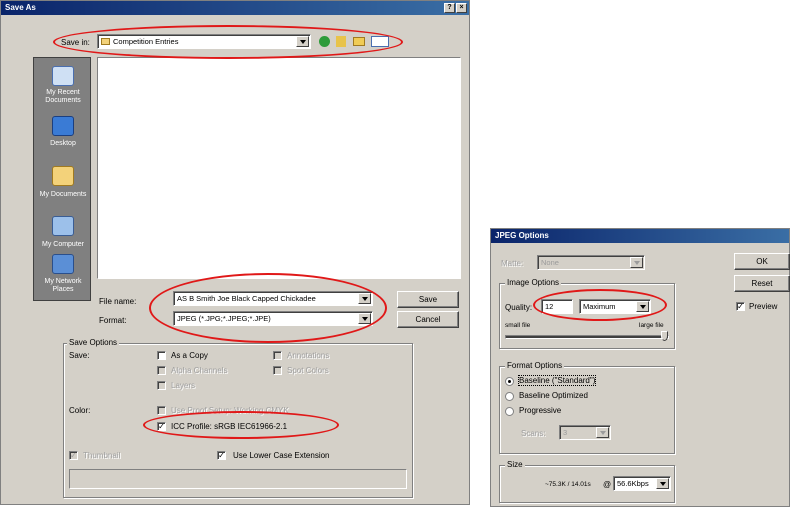 Image resolution: width=791 pixels, height=507 pixels. What do you see at coordinates (63, 286) in the screenshot?
I see `place-network-places: My Network Places` at bounding box center [63, 286].